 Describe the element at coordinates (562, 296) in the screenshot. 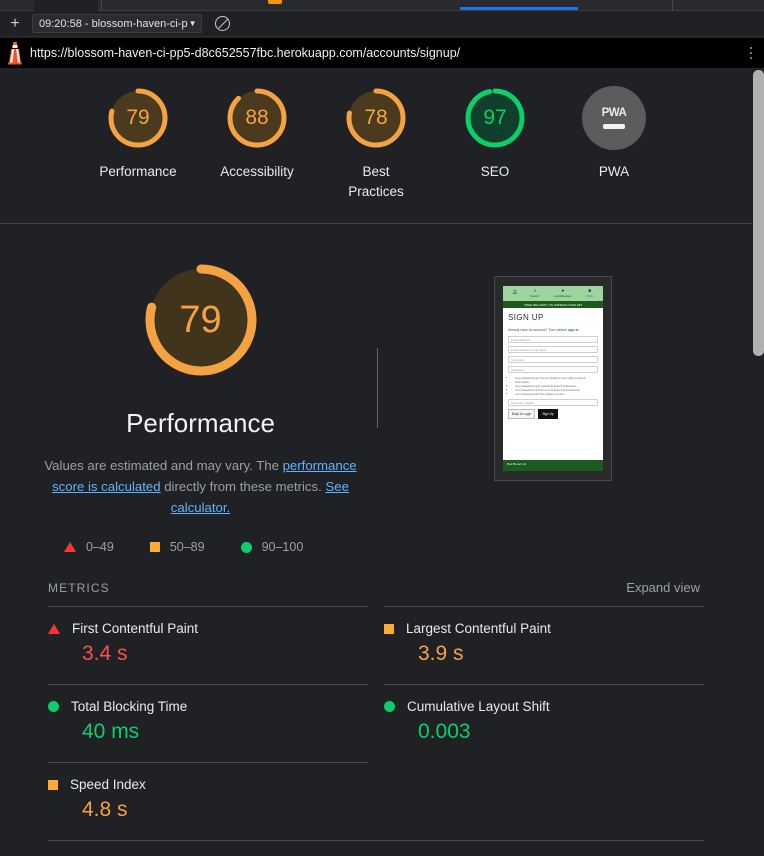

I see `thumb-account-label: Login/Register` at that location.